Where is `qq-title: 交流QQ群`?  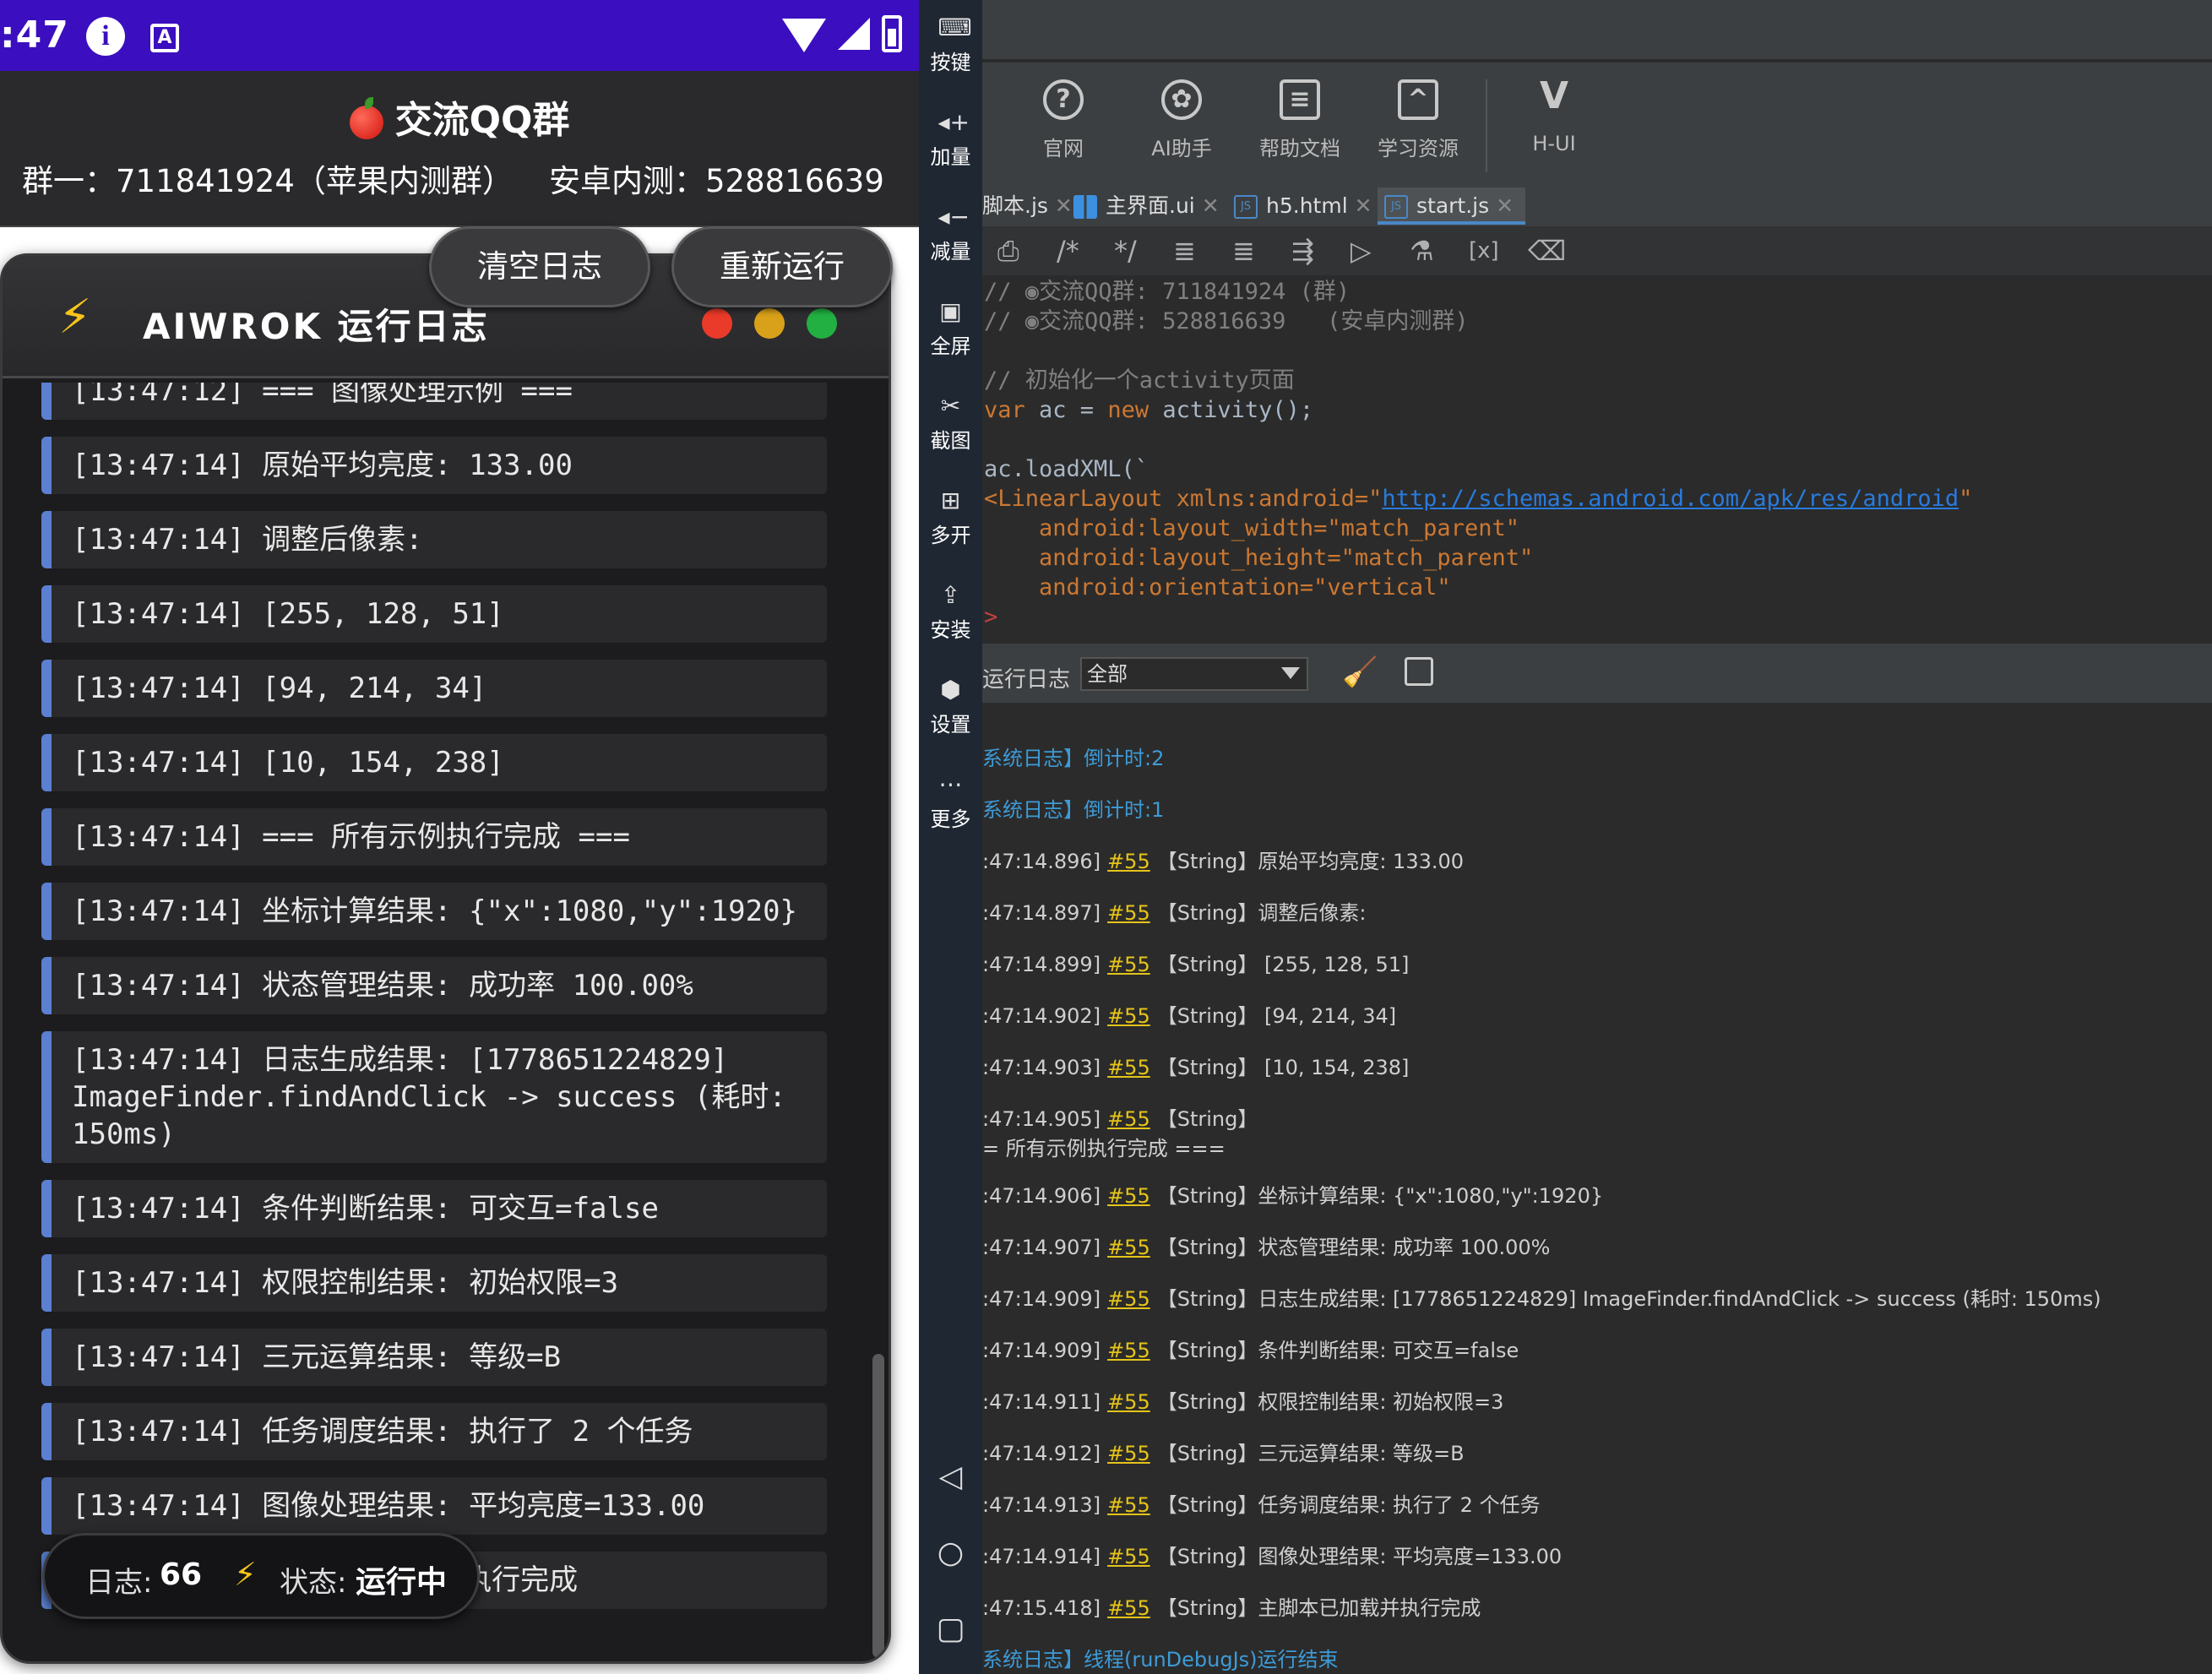
qq-title: 交流QQ群 is located at coordinates (459, 117).